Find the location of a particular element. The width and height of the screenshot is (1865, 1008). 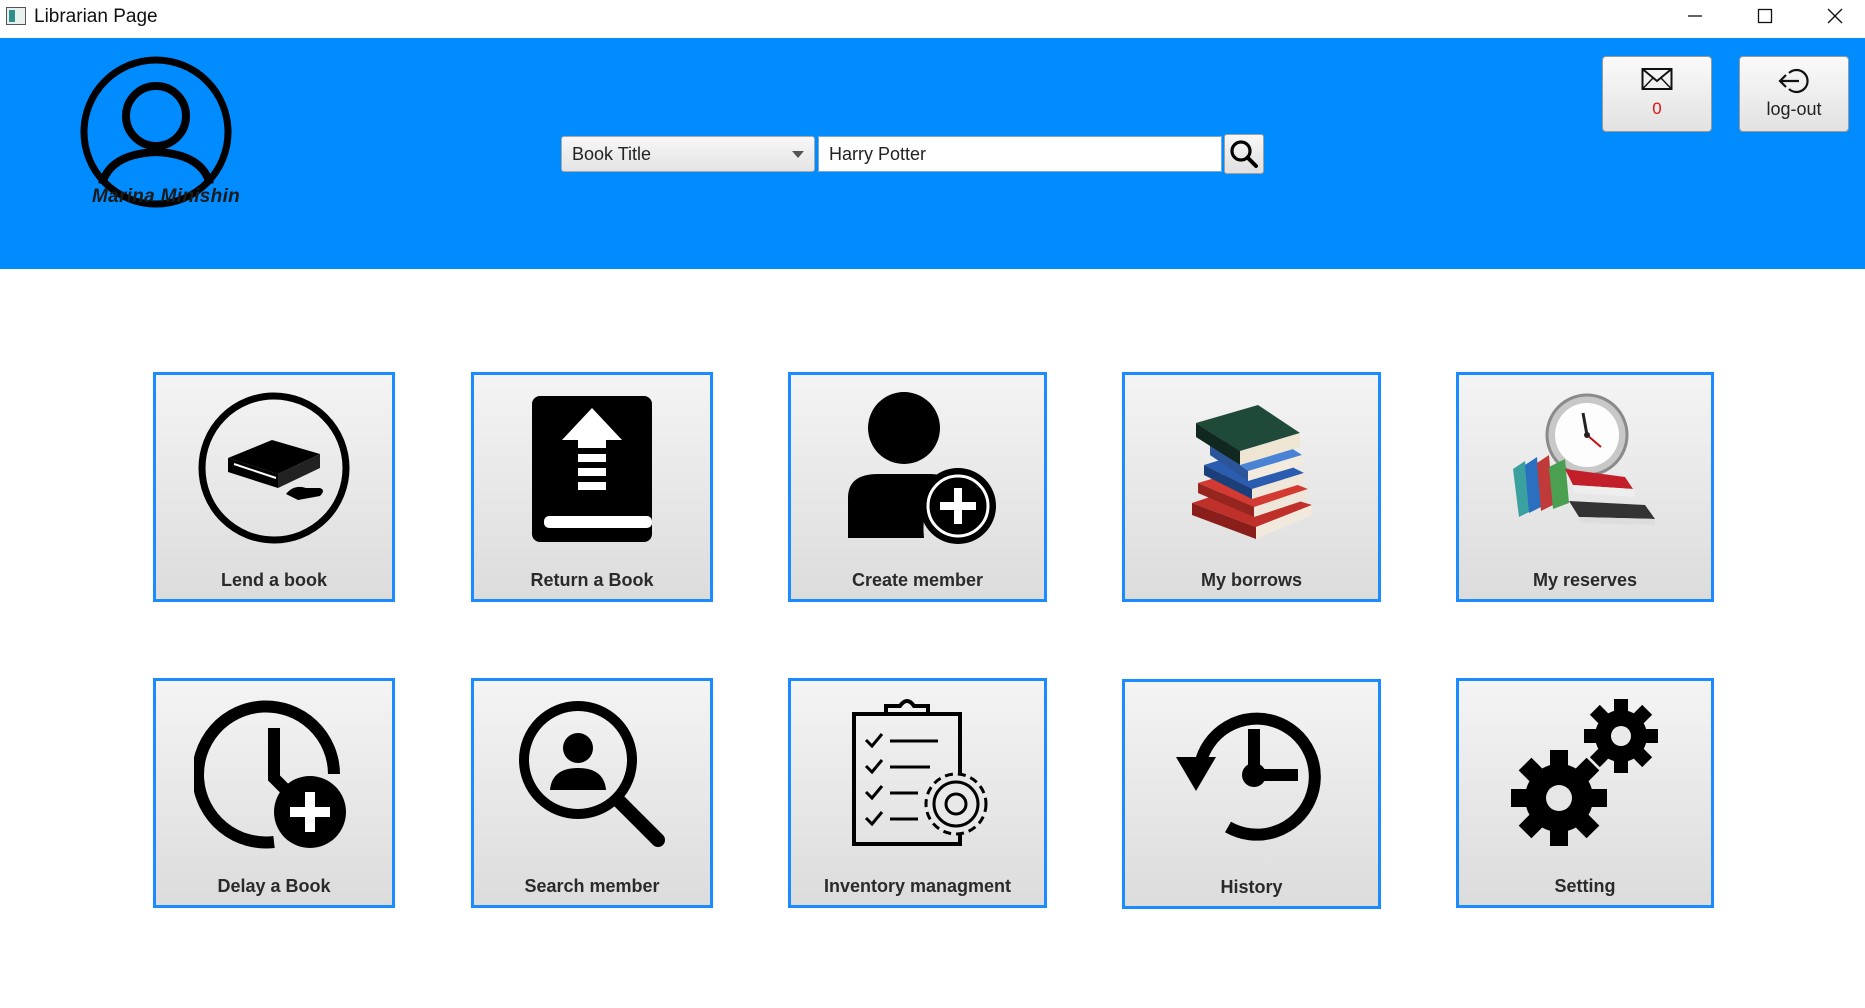

logout-icon is located at coordinates (1793, 81).